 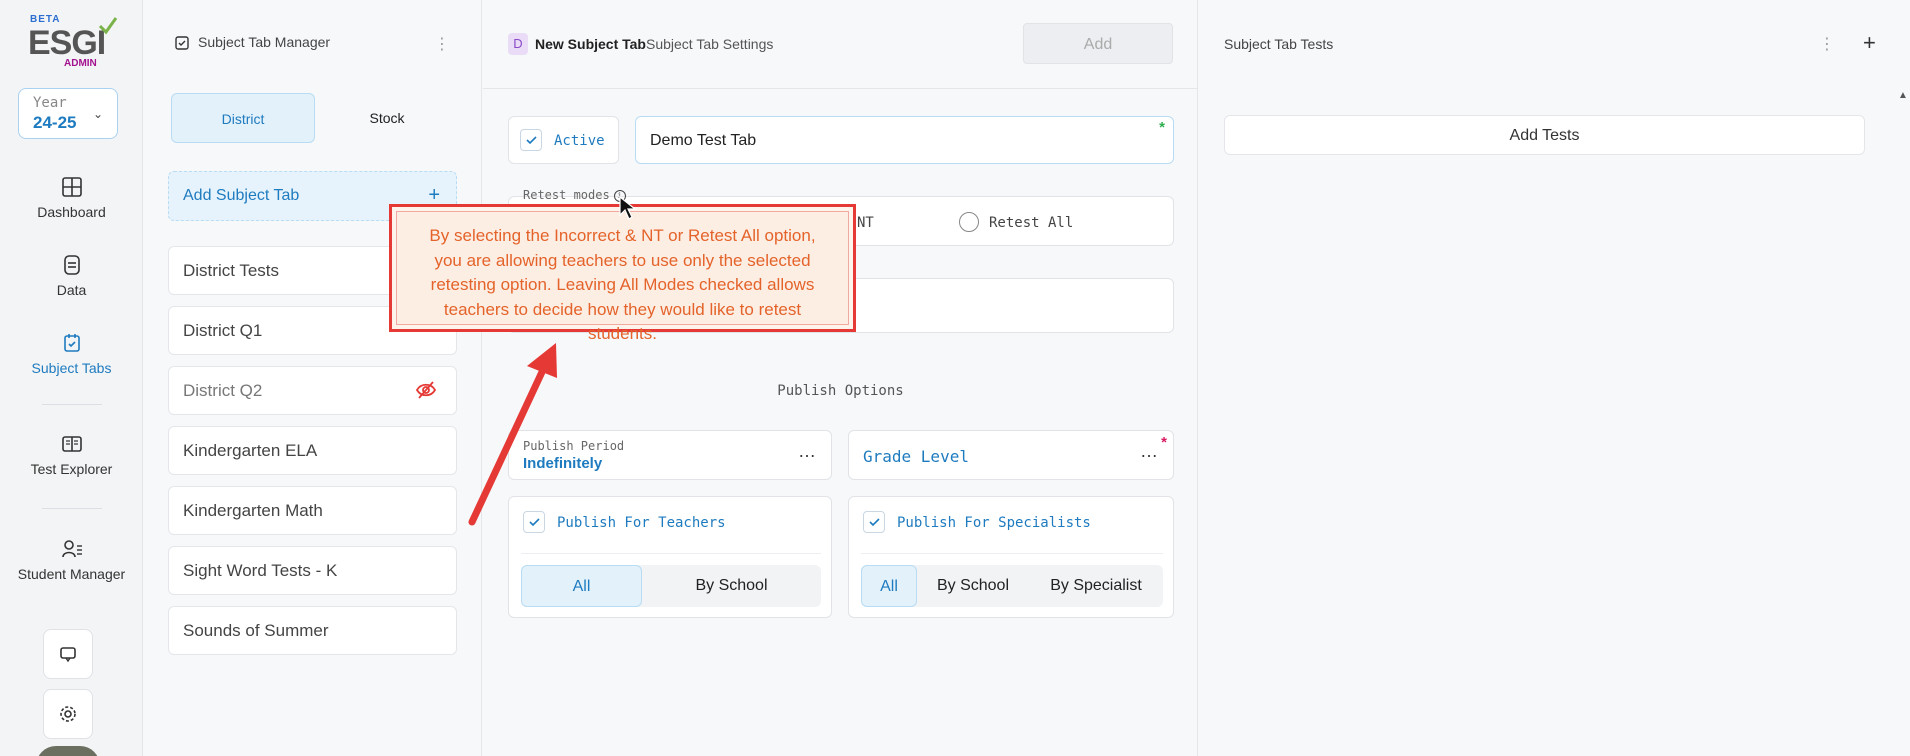 I want to click on active-checkbox, so click(x=531, y=140).